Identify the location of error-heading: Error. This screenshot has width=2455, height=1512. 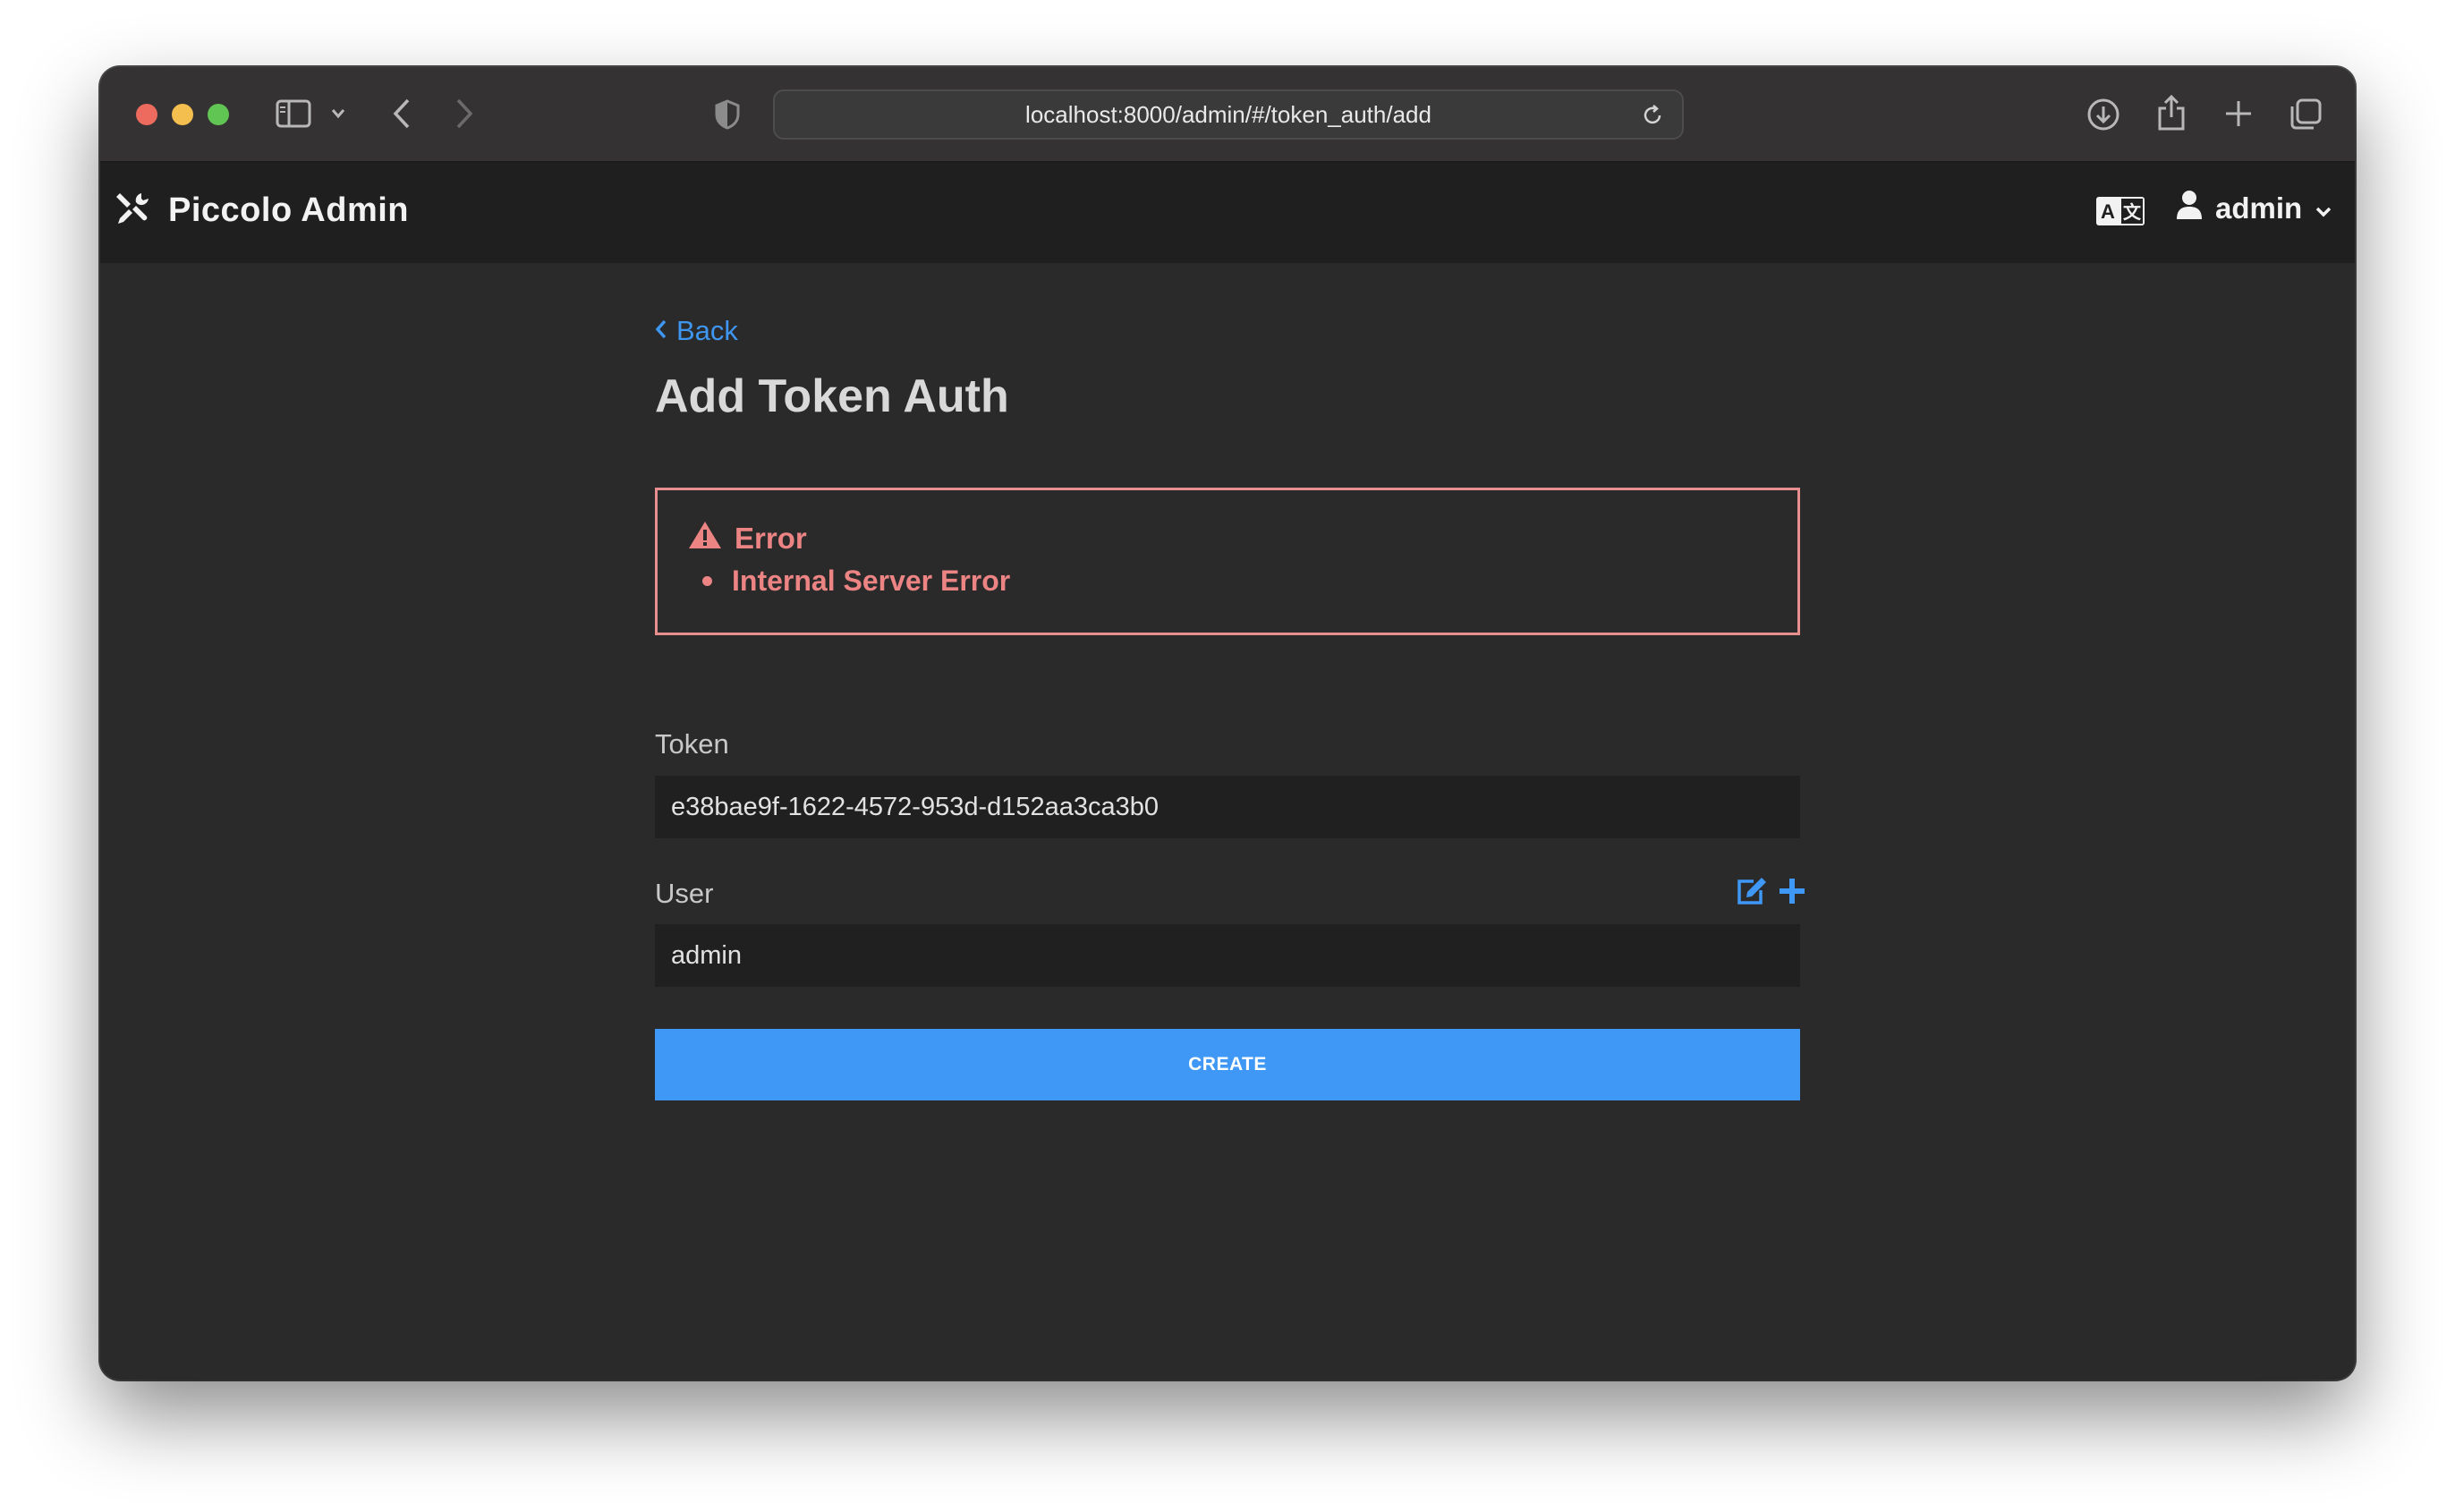
(747, 538).